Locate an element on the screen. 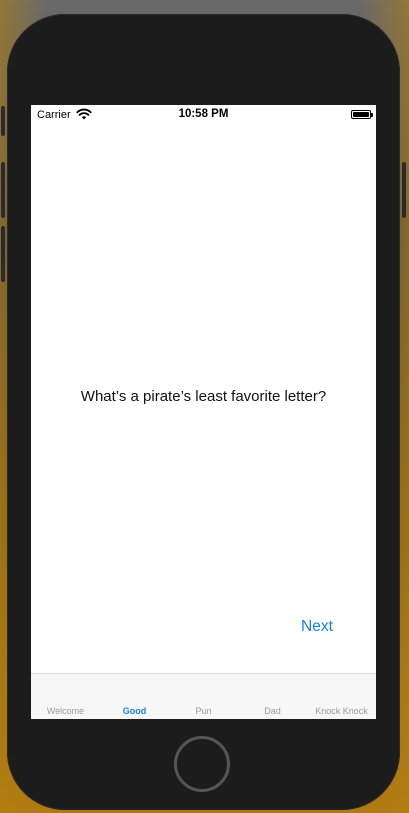  status-time: 10:58 PM is located at coordinates (203, 114).